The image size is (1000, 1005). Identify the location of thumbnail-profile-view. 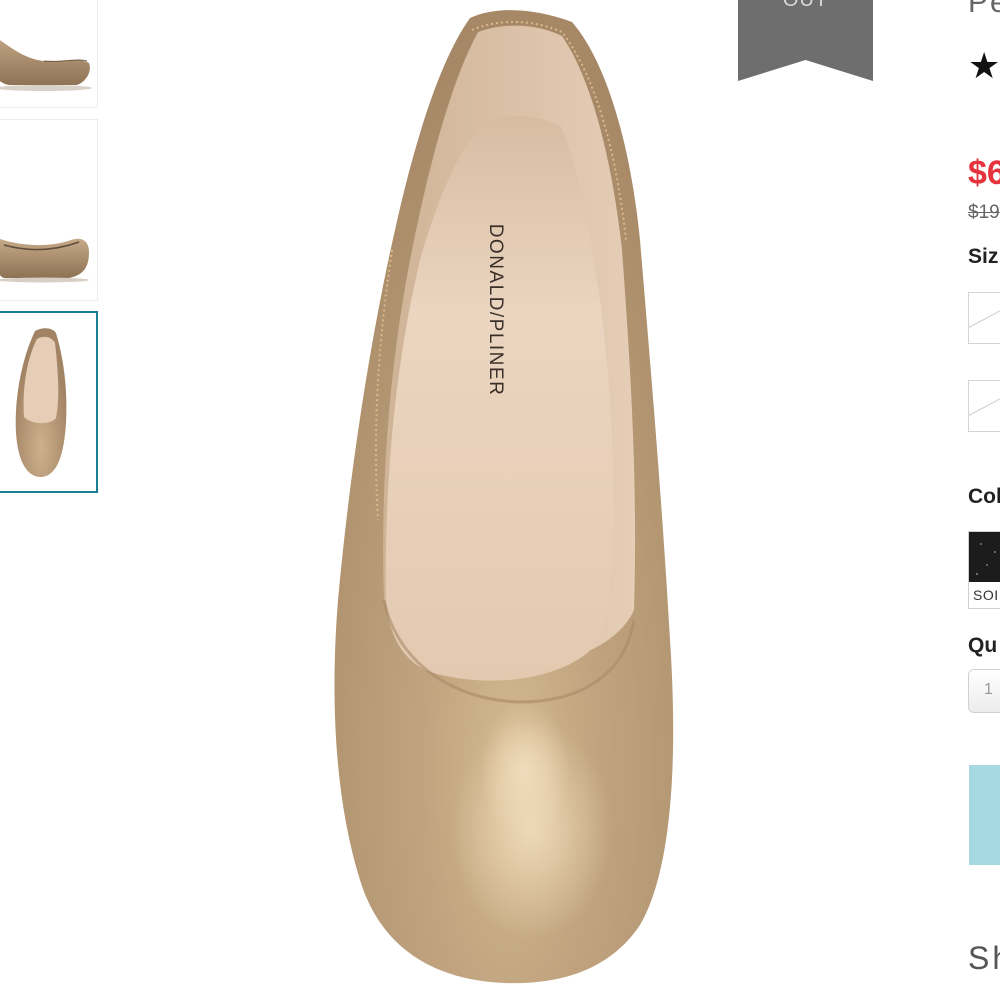
(49, 210).